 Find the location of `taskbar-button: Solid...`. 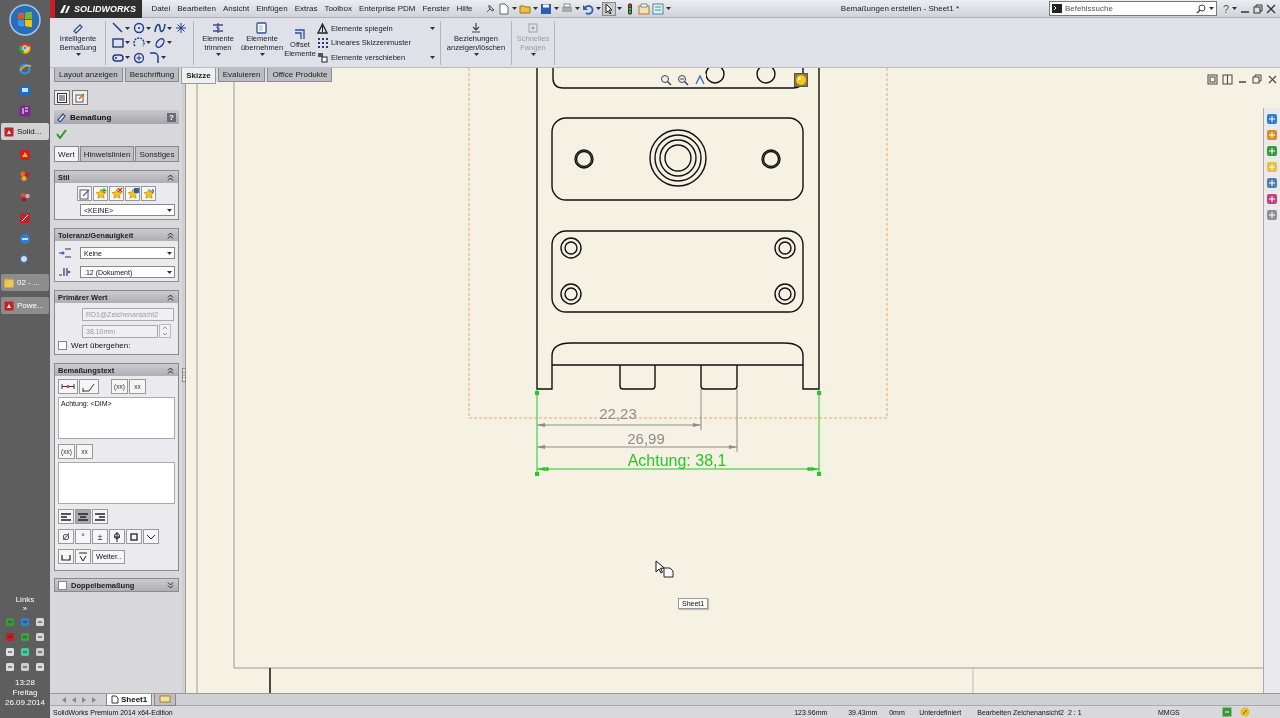

taskbar-button: Solid... is located at coordinates (25, 131).